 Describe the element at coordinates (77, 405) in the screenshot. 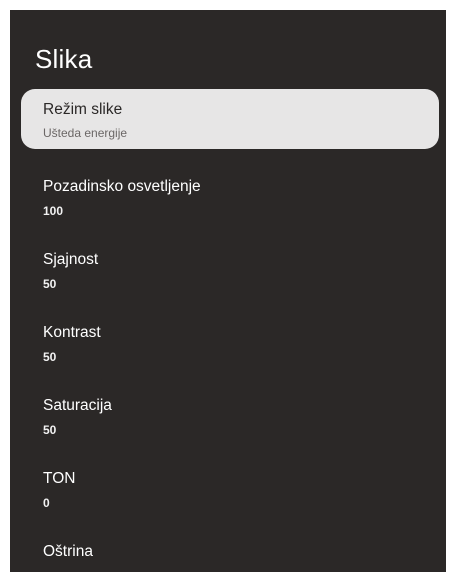

I see `menu-item-label: Saturacija` at that location.